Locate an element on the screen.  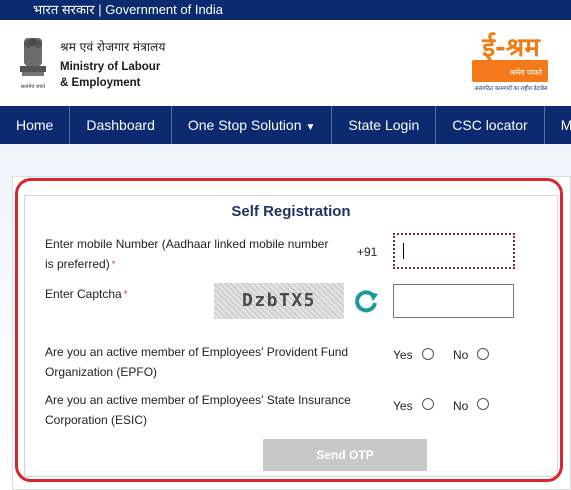
captcha-image: DzbTX5 is located at coordinates (279, 301).